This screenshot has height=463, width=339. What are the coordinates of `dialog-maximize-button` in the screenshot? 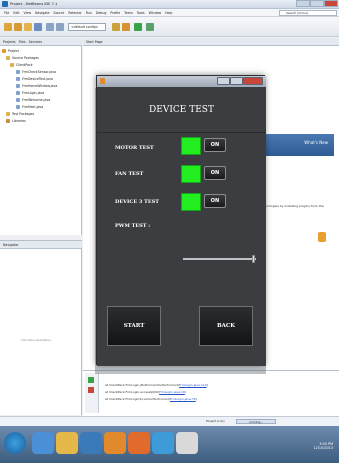 It's located at (236, 81).